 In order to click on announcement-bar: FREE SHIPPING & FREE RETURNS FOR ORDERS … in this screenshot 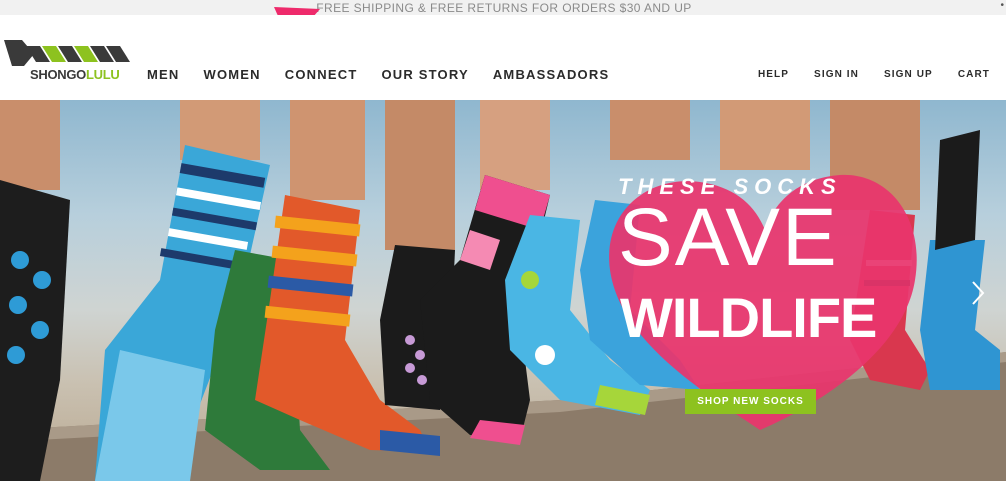, I will do `click(503, 7)`.